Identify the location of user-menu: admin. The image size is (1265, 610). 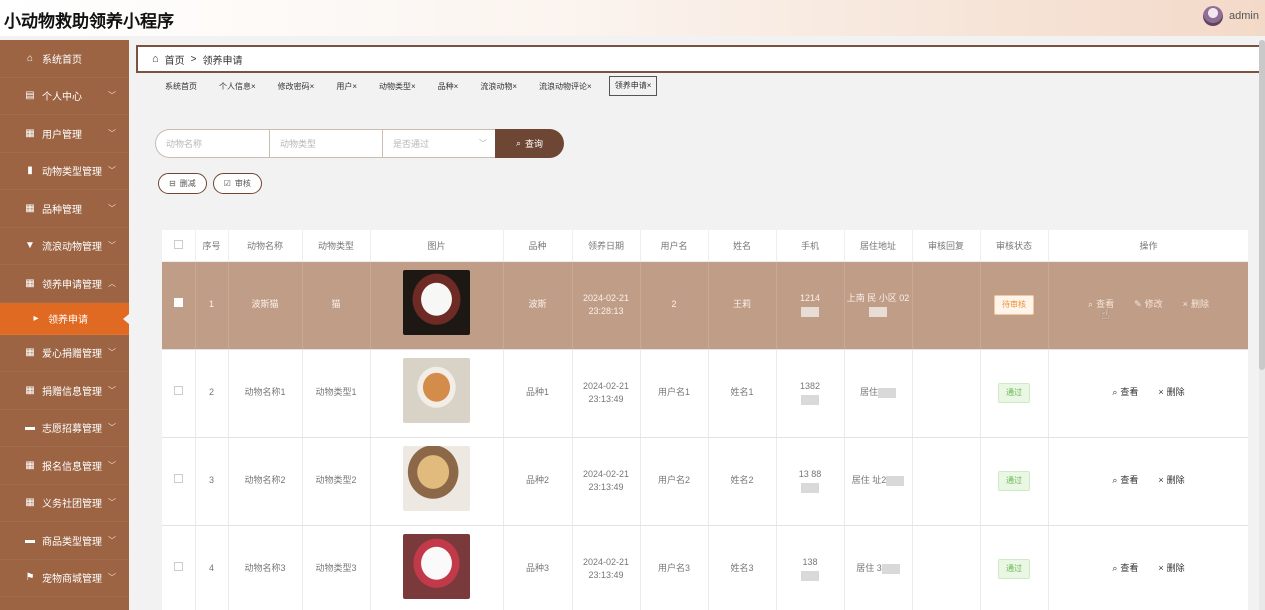
(1231, 16).